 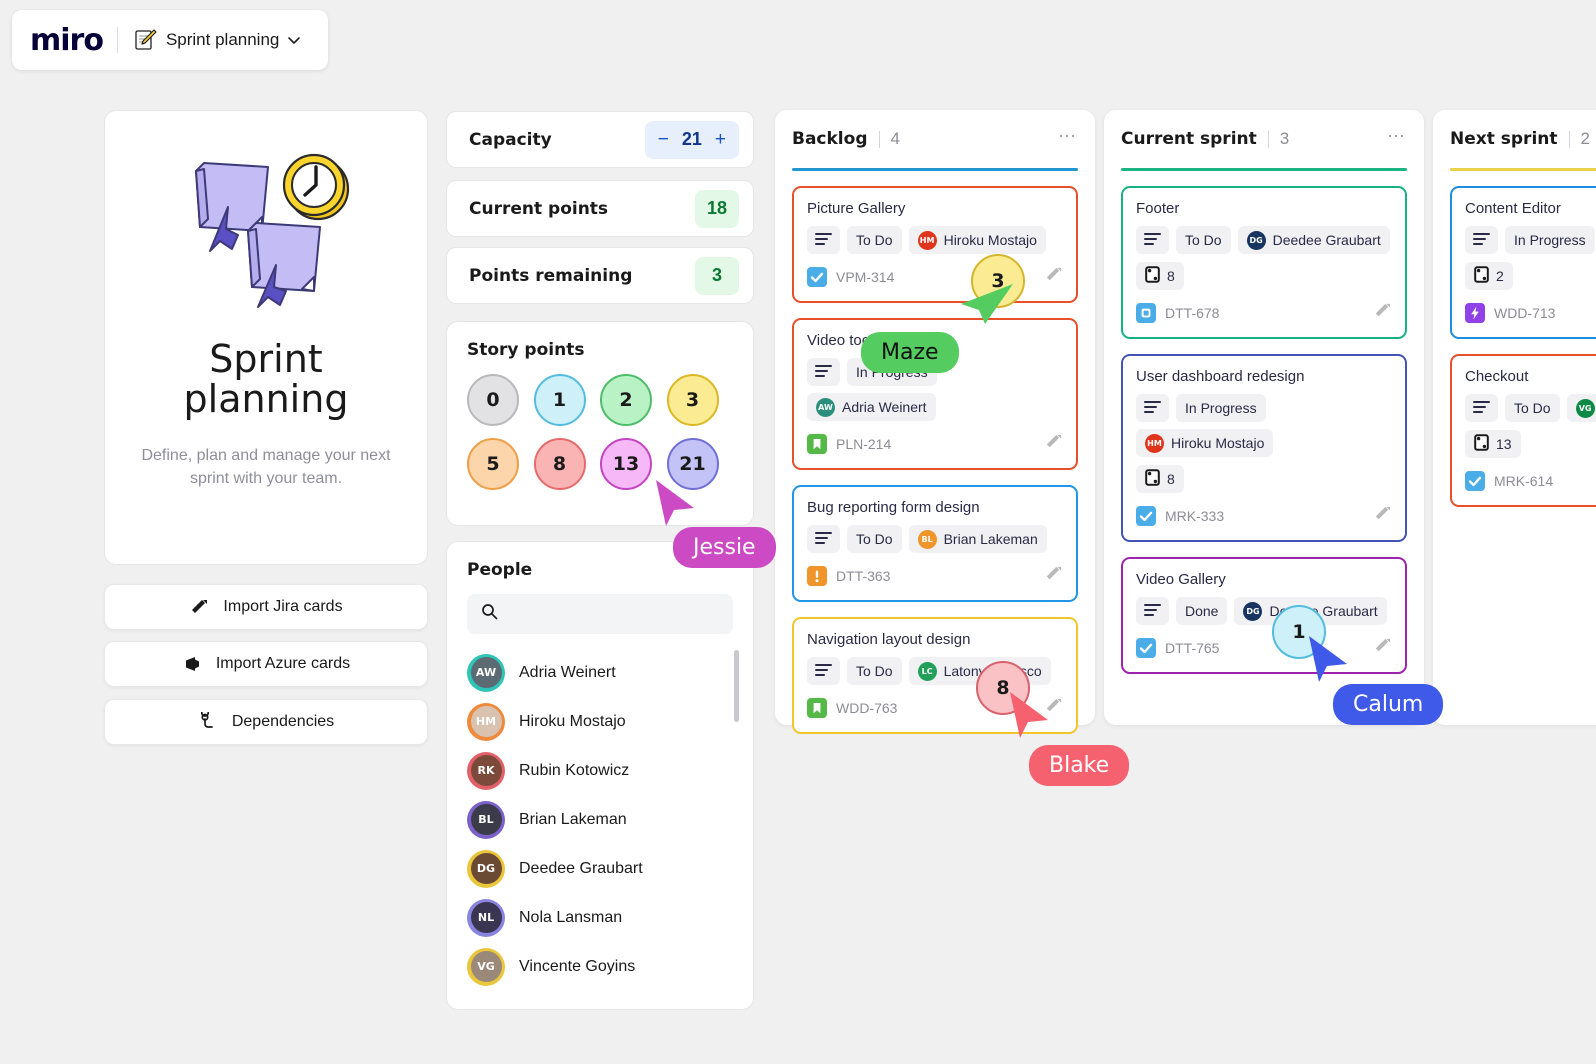 What do you see at coordinates (1530, 444) in the screenshot?
I see `card-points-row: 13` at bounding box center [1530, 444].